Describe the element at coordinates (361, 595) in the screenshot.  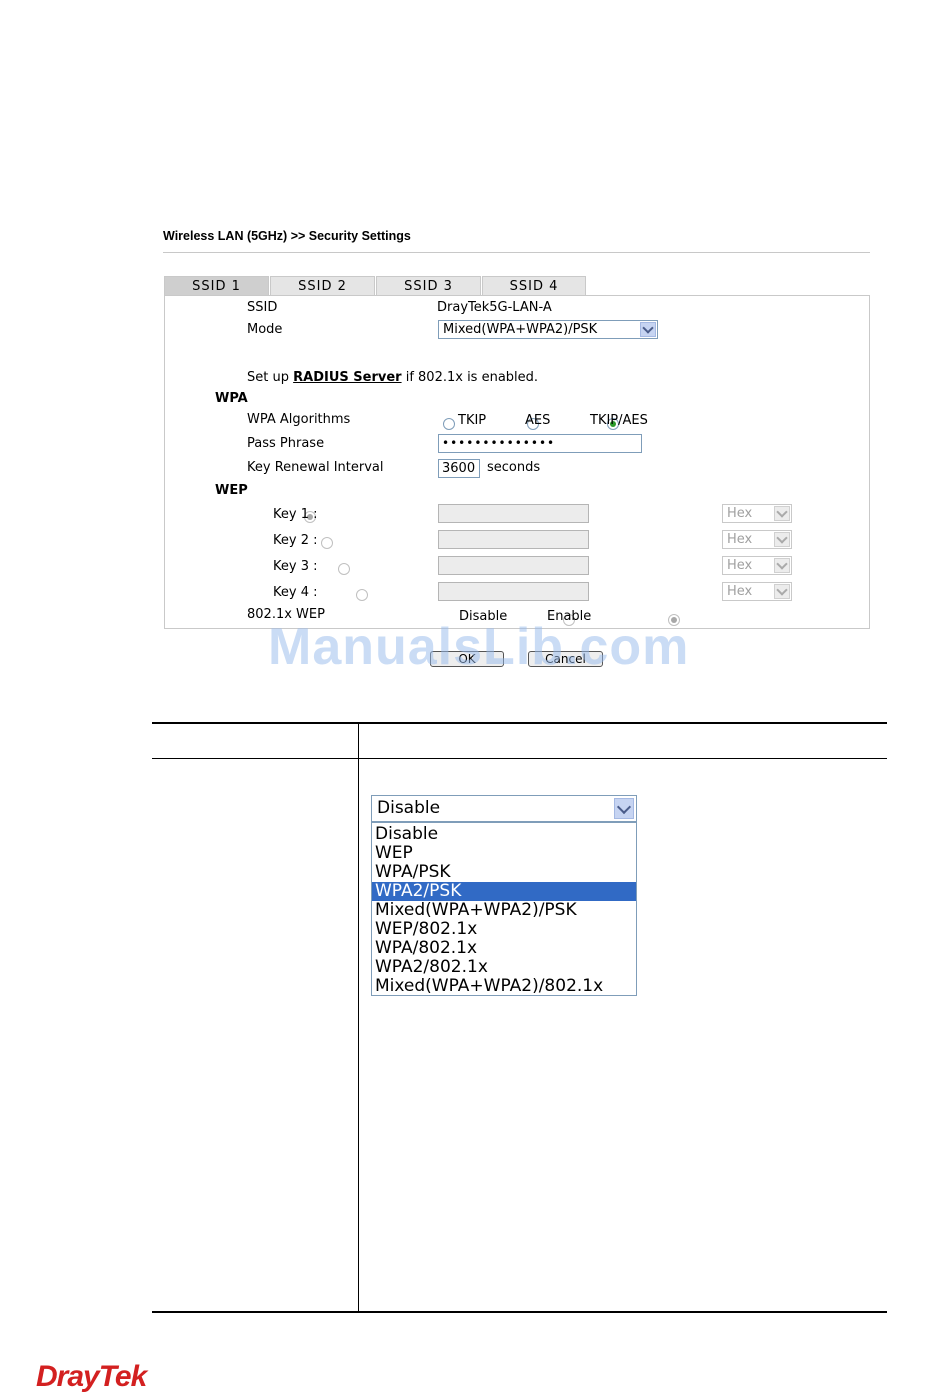
I see `key-4-radio` at that location.